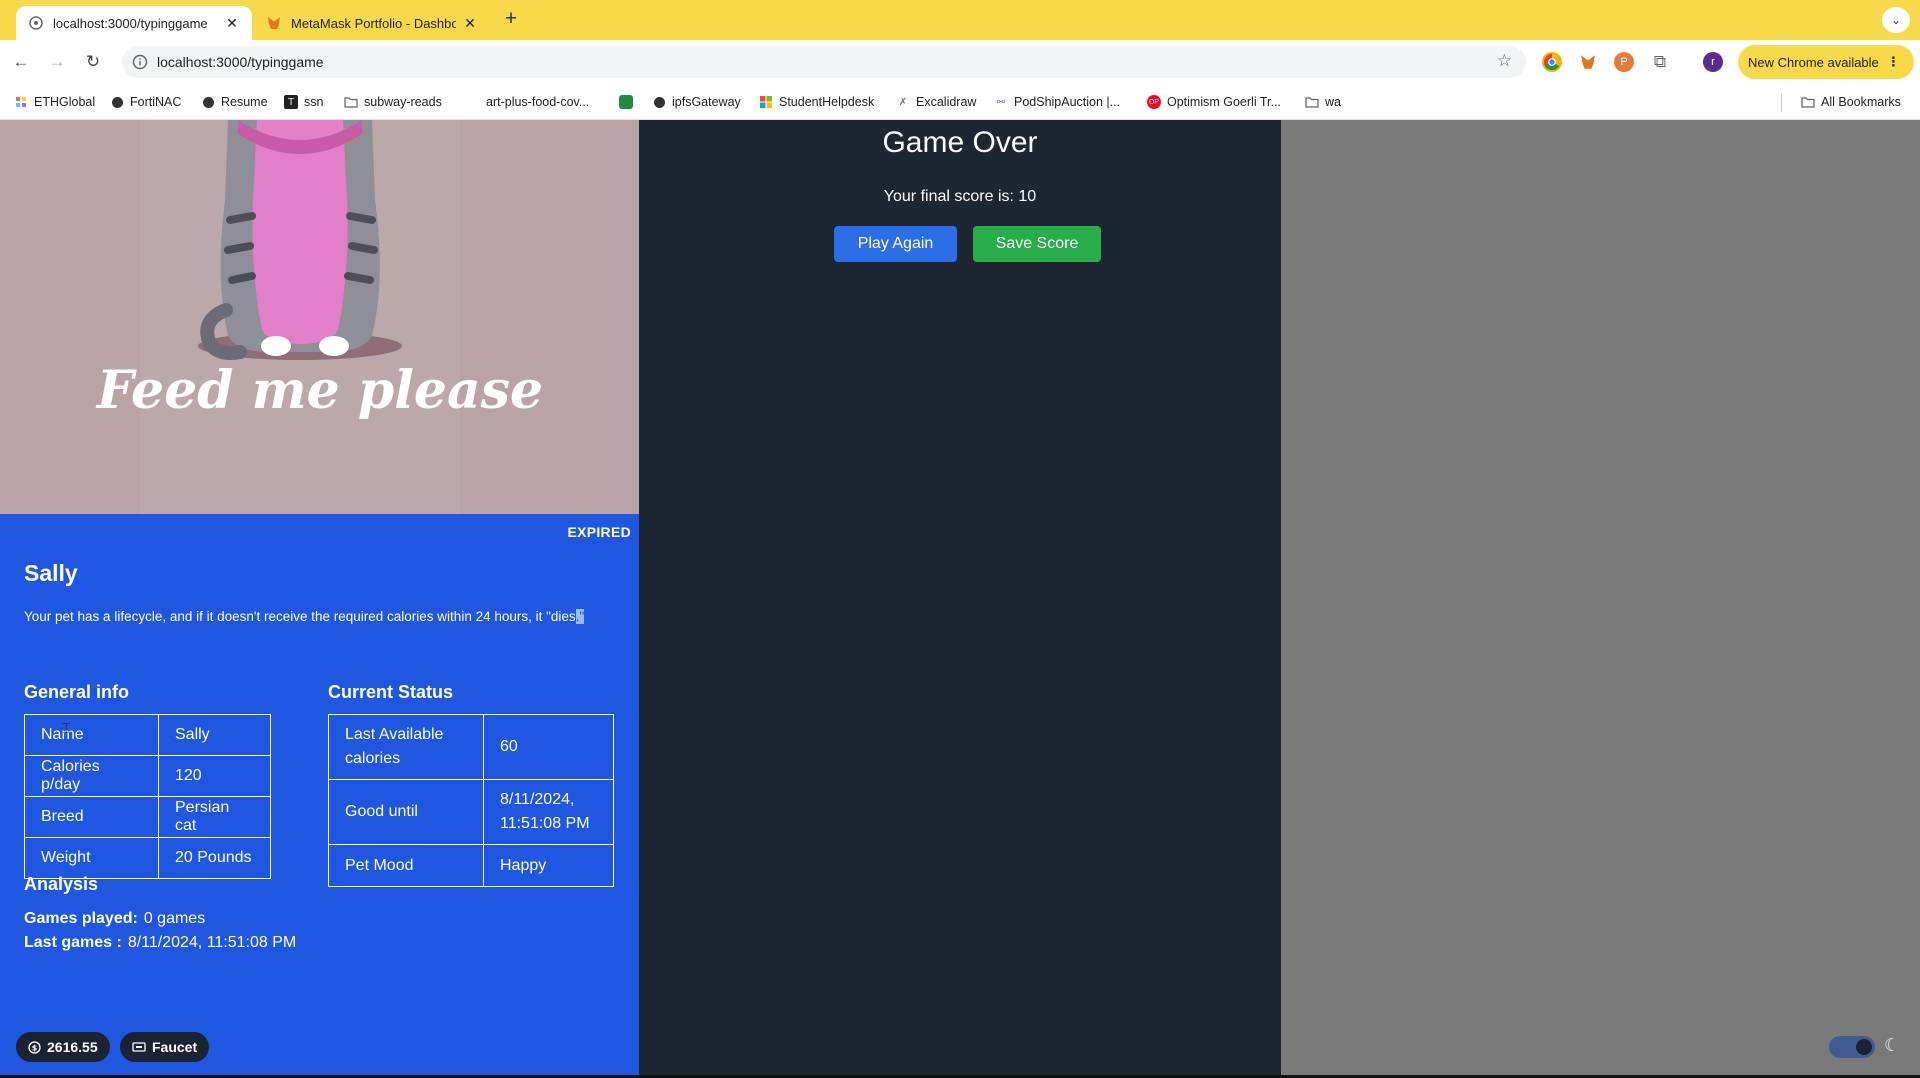 The height and width of the screenshot is (1078, 1920). Describe the element at coordinates (406, 812) in the screenshot. I see `status-label: Good until` at that location.